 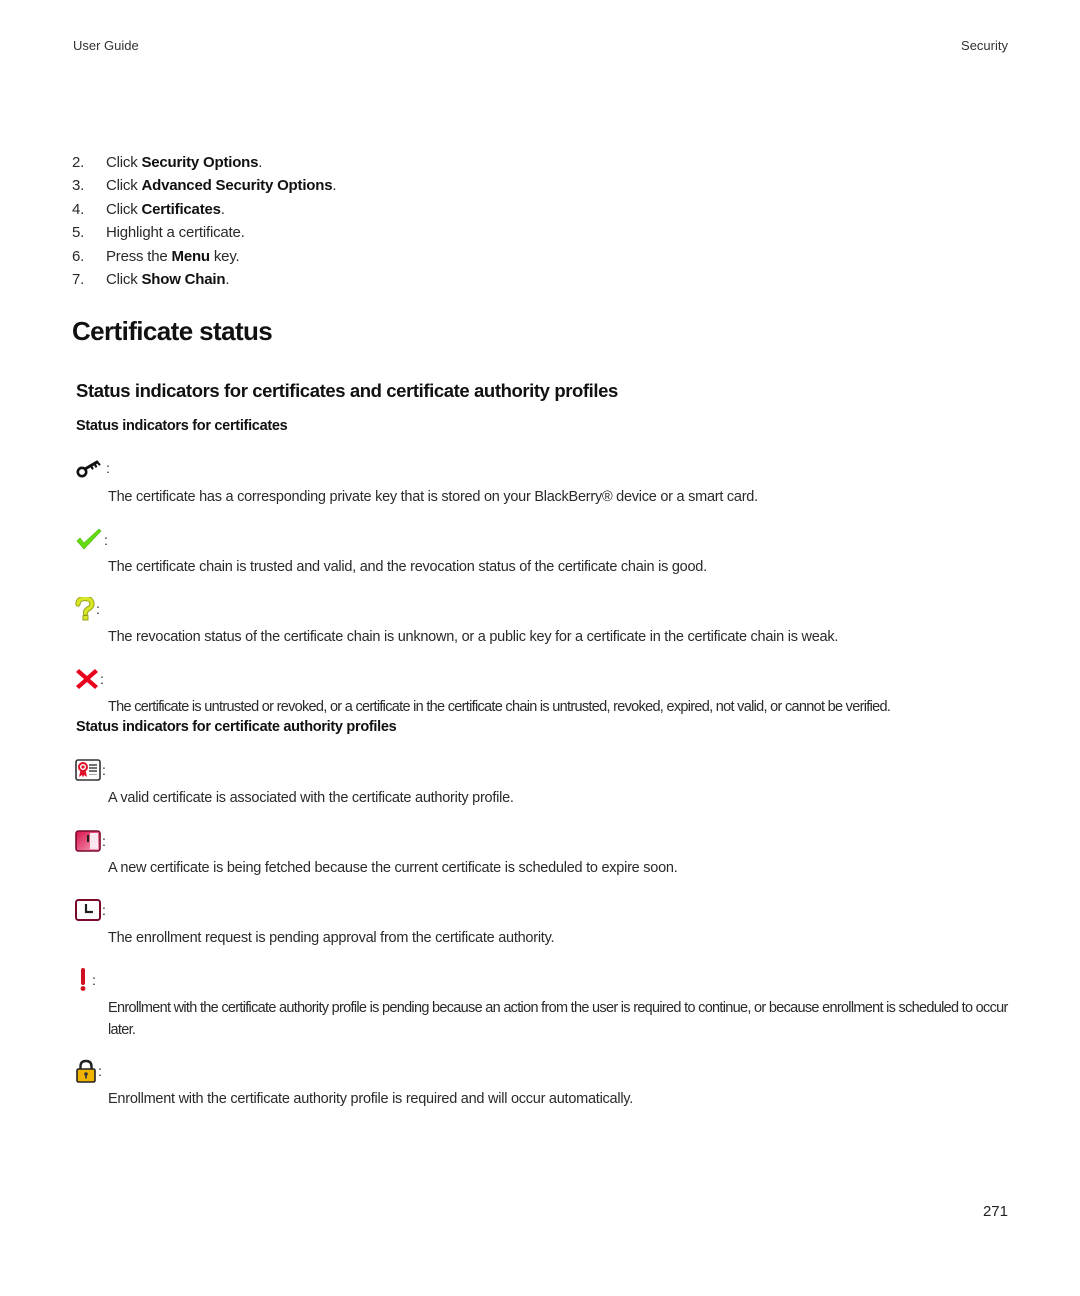 I want to click on indicator-ca-expiring: :, so click(x=90, y=841).